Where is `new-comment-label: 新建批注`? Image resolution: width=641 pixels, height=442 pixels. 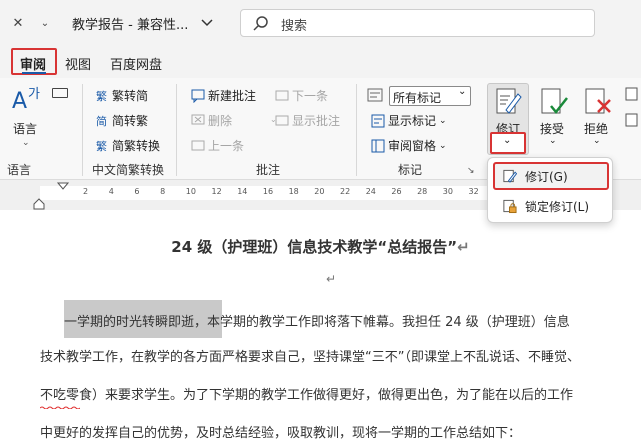
new-comment-label: 新建批注 is located at coordinates (232, 96).